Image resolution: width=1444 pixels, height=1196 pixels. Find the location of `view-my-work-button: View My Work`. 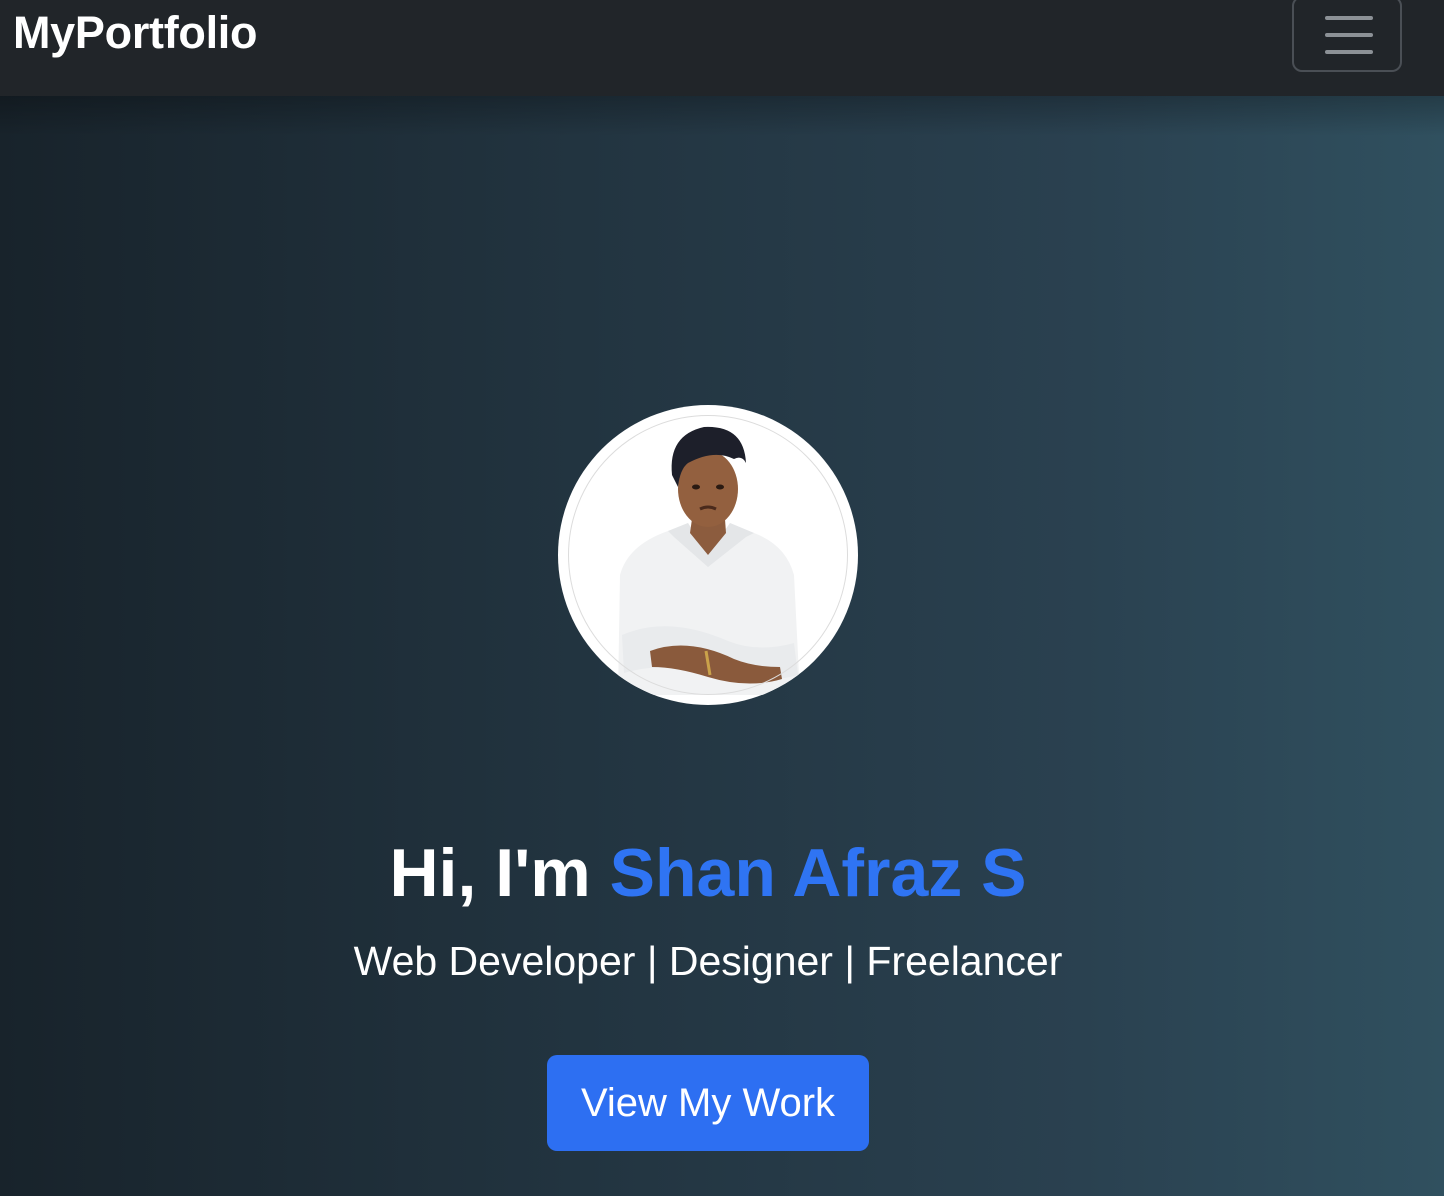

view-my-work-button: View My Work is located at coordinates (708, 1103).